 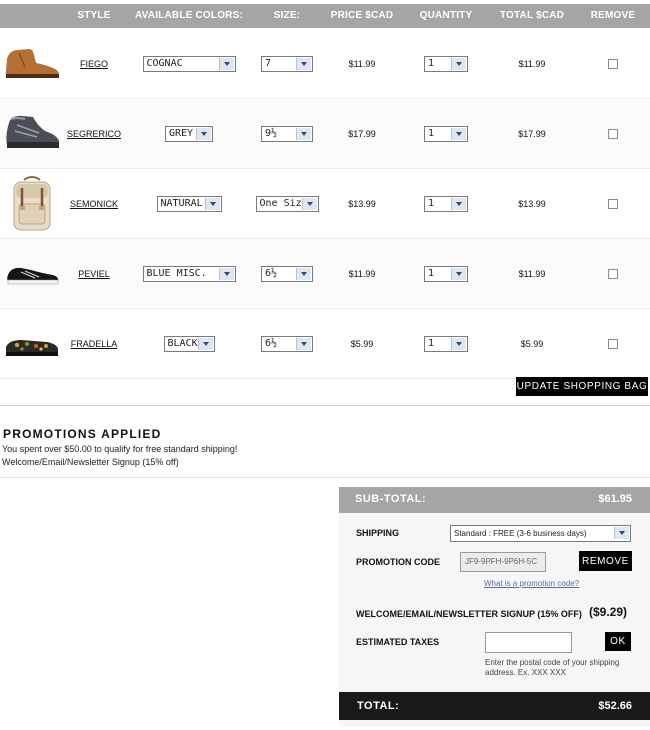 I want to click on promotion-code-help-link: What is a promotion code?, so click(x=531, y=583).